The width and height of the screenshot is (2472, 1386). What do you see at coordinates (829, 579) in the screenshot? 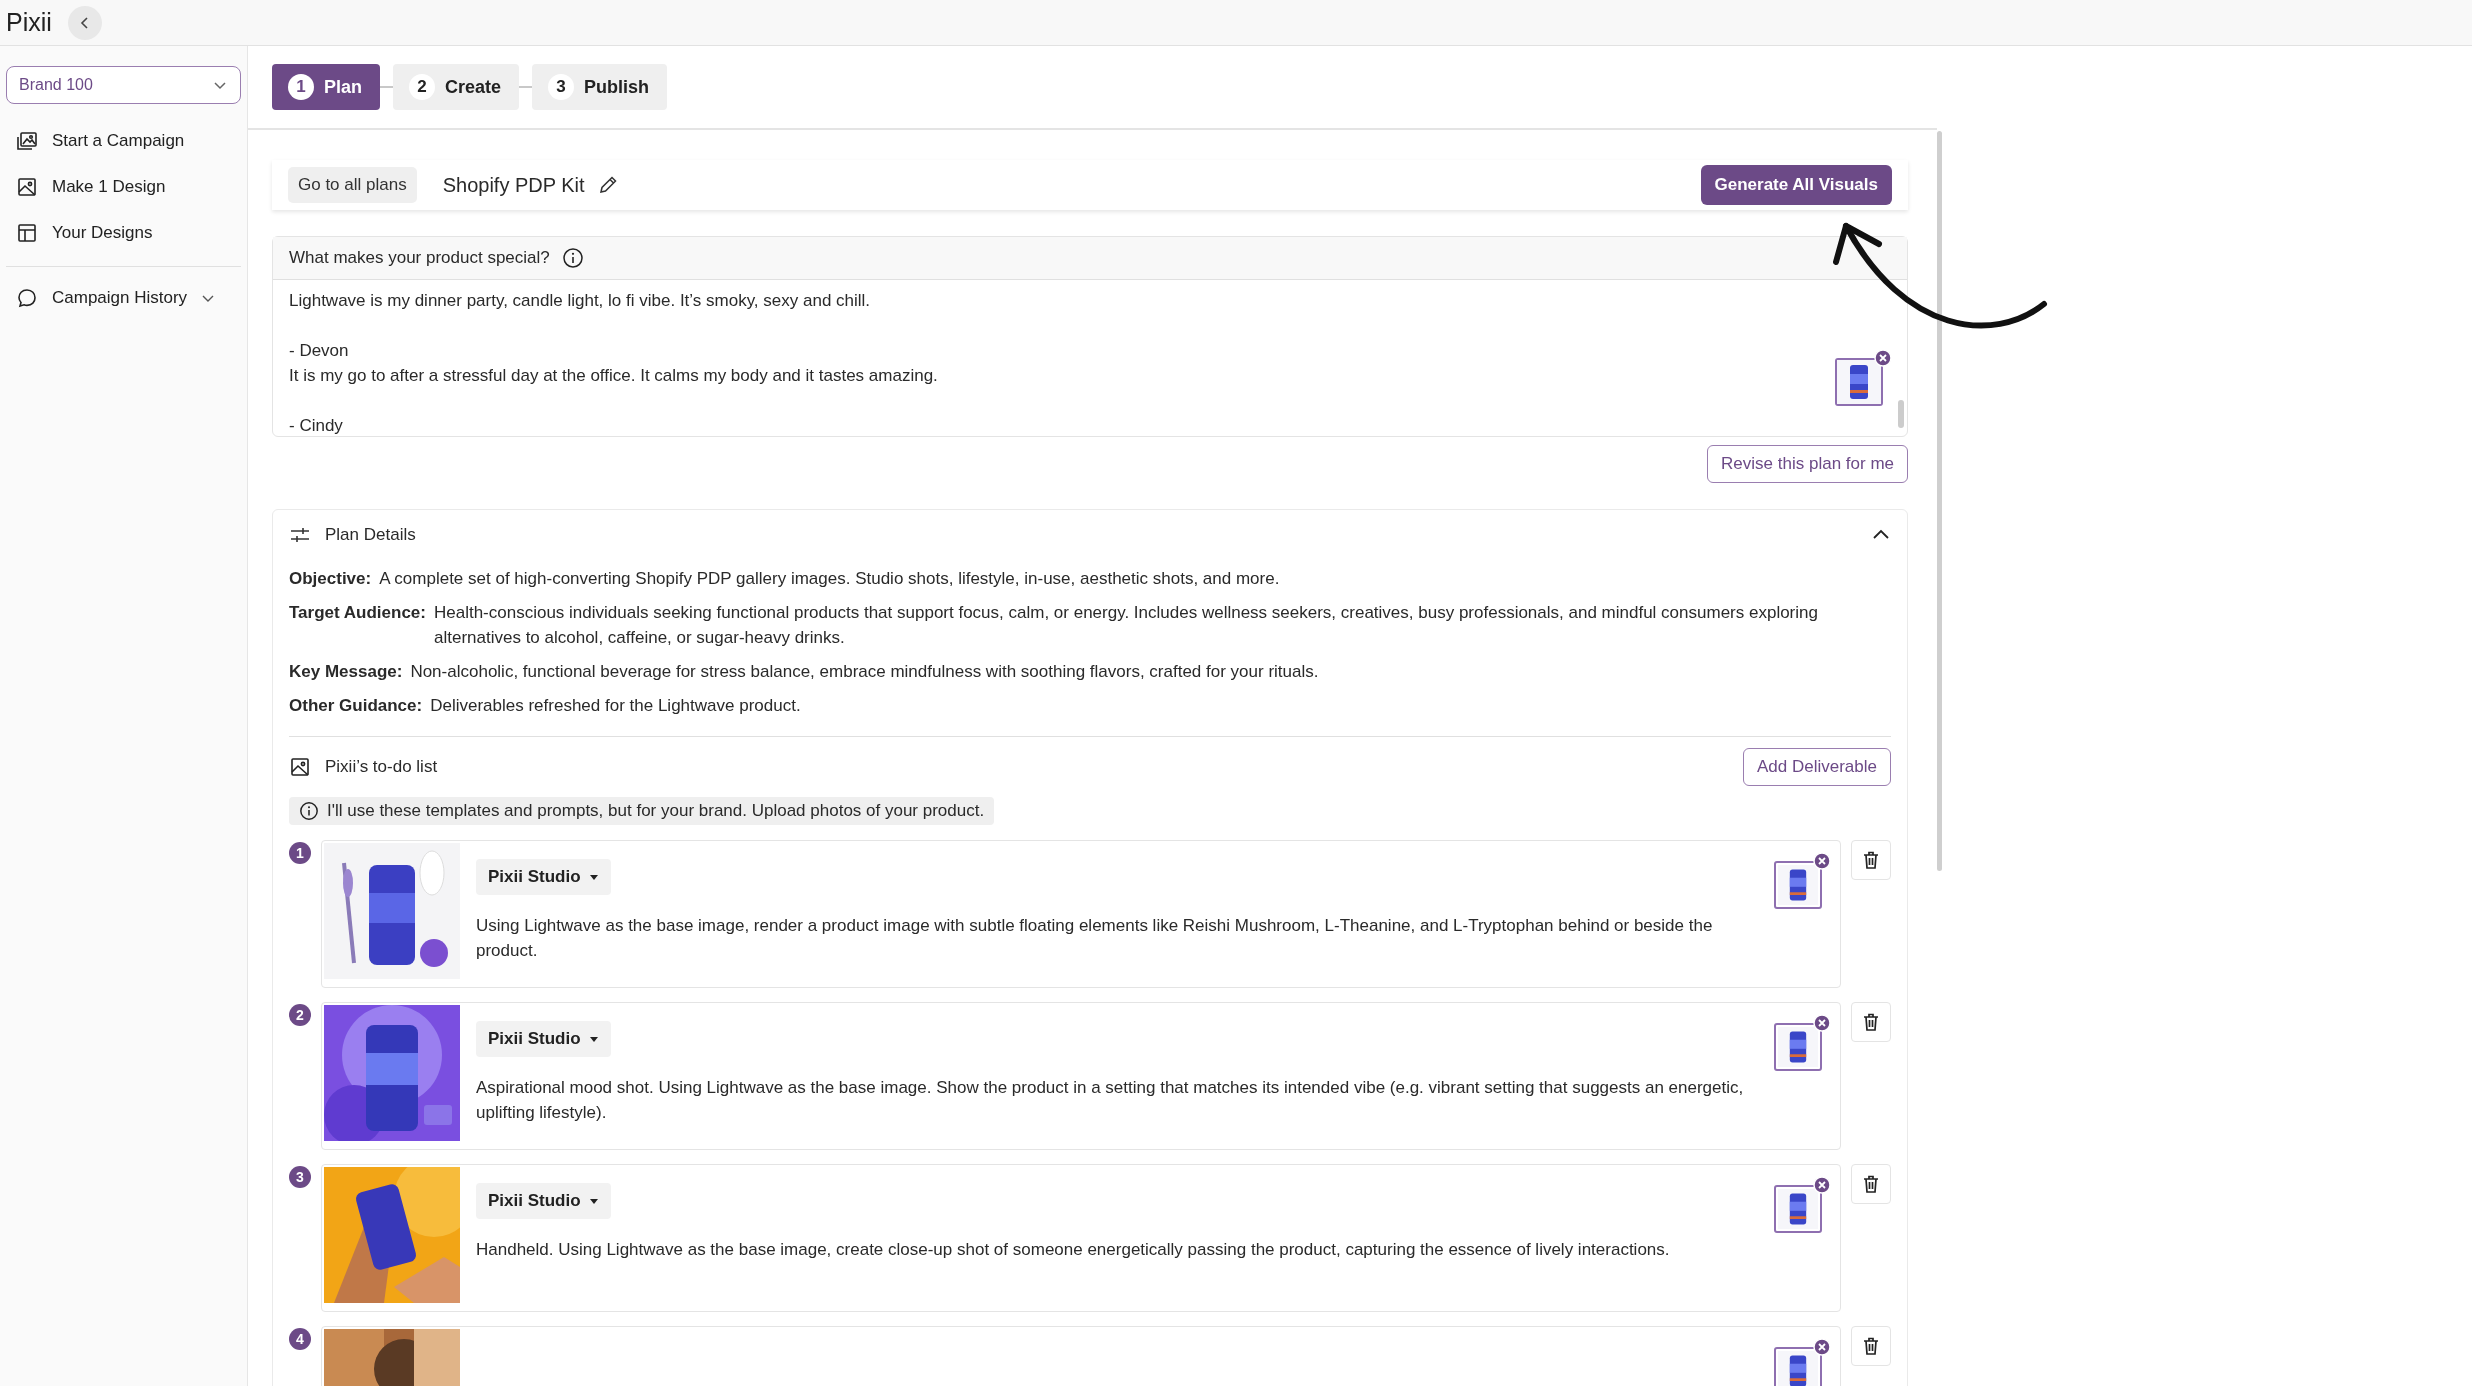
I see `field-value: A complete set of high-converting Shopify PDP gallery images. Studio shots, lifestyle, in-use, aesthetic shots, and more.` at bounding box center [829, 579].